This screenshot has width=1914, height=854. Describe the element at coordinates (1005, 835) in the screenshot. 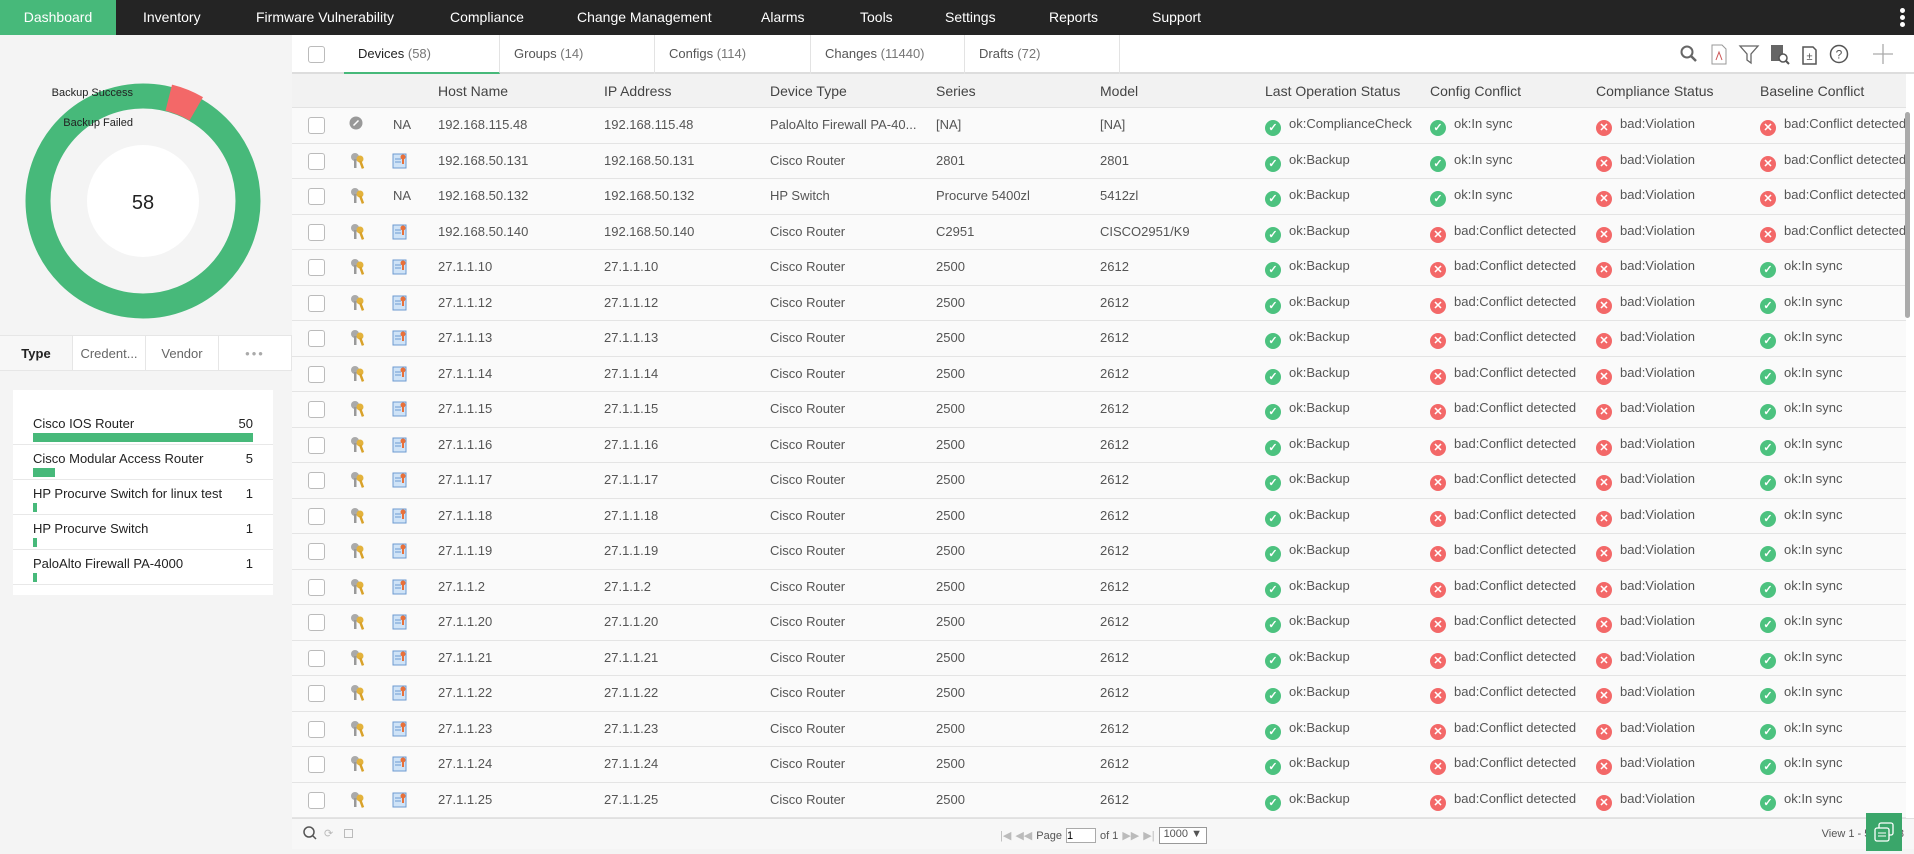

I see `first-page-icon: |◀` at that location.